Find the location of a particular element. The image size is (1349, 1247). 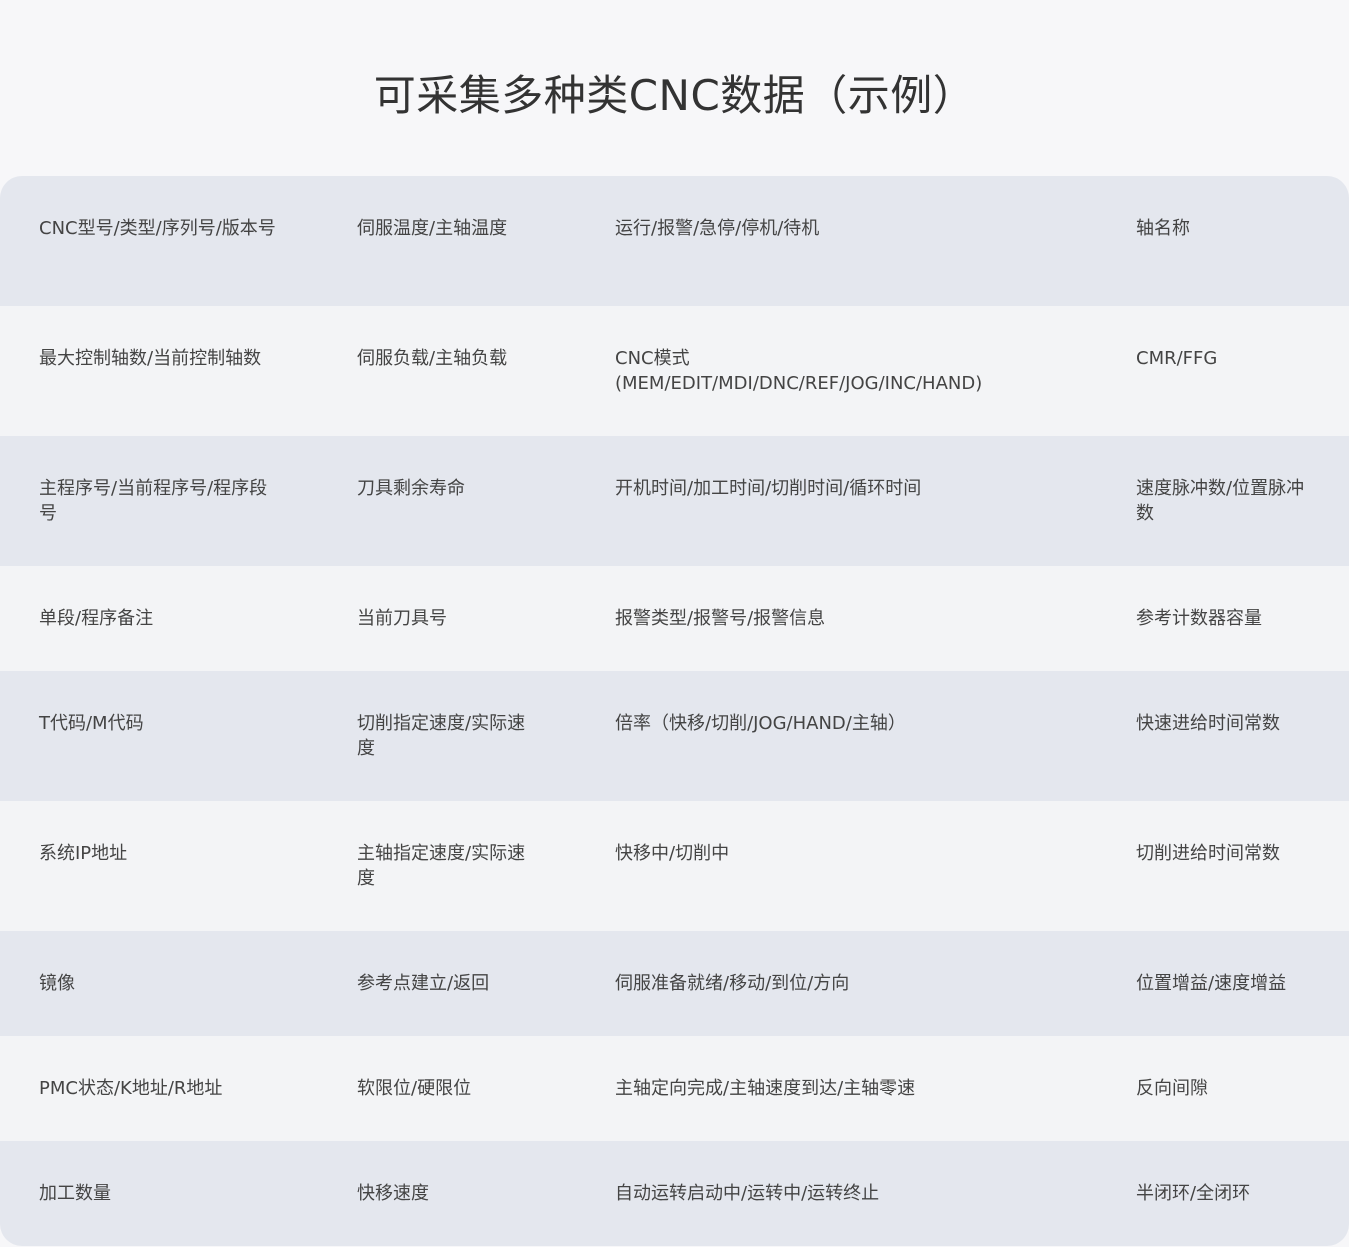

table-cell: 快移速度 is located at coordinates (393, 1193).